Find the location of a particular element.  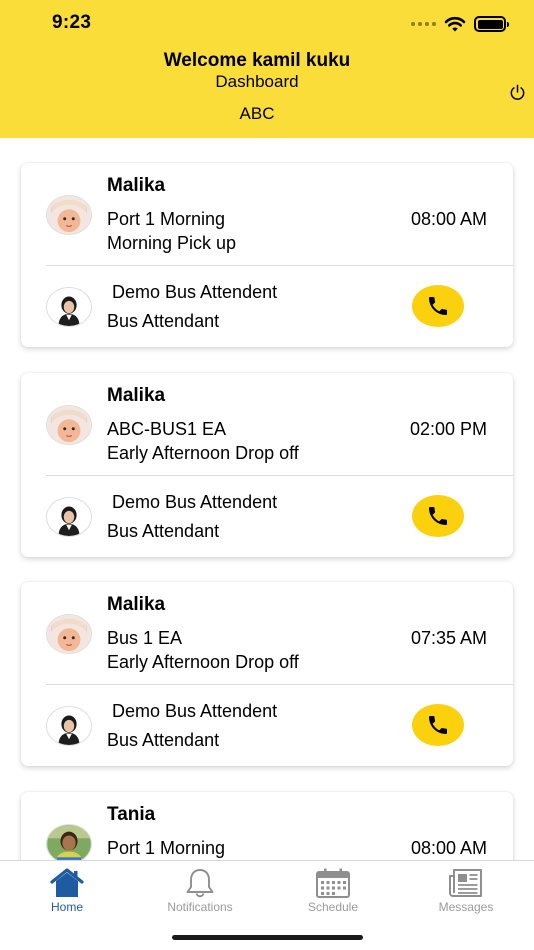

calendar-icon is located at coordinates (333, 883).